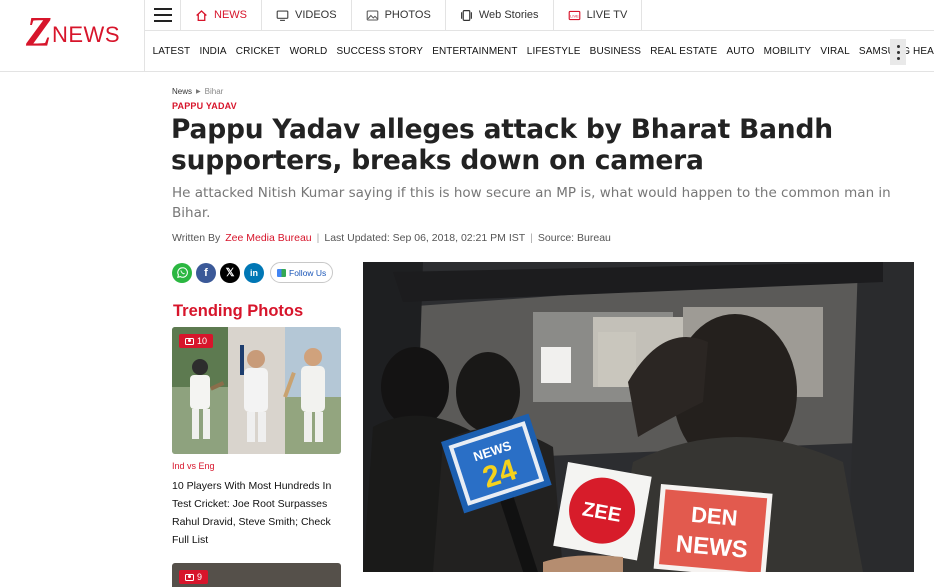  Describe the element at coordinates (602, 511) in the screenshot. I see `zee-mic: ZEE` at that location.